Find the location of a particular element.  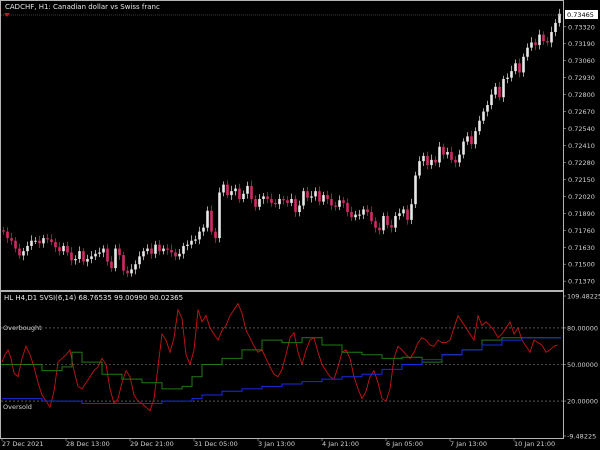

time-label: 27 Dec 2021 is located at coordinates (23, 444).